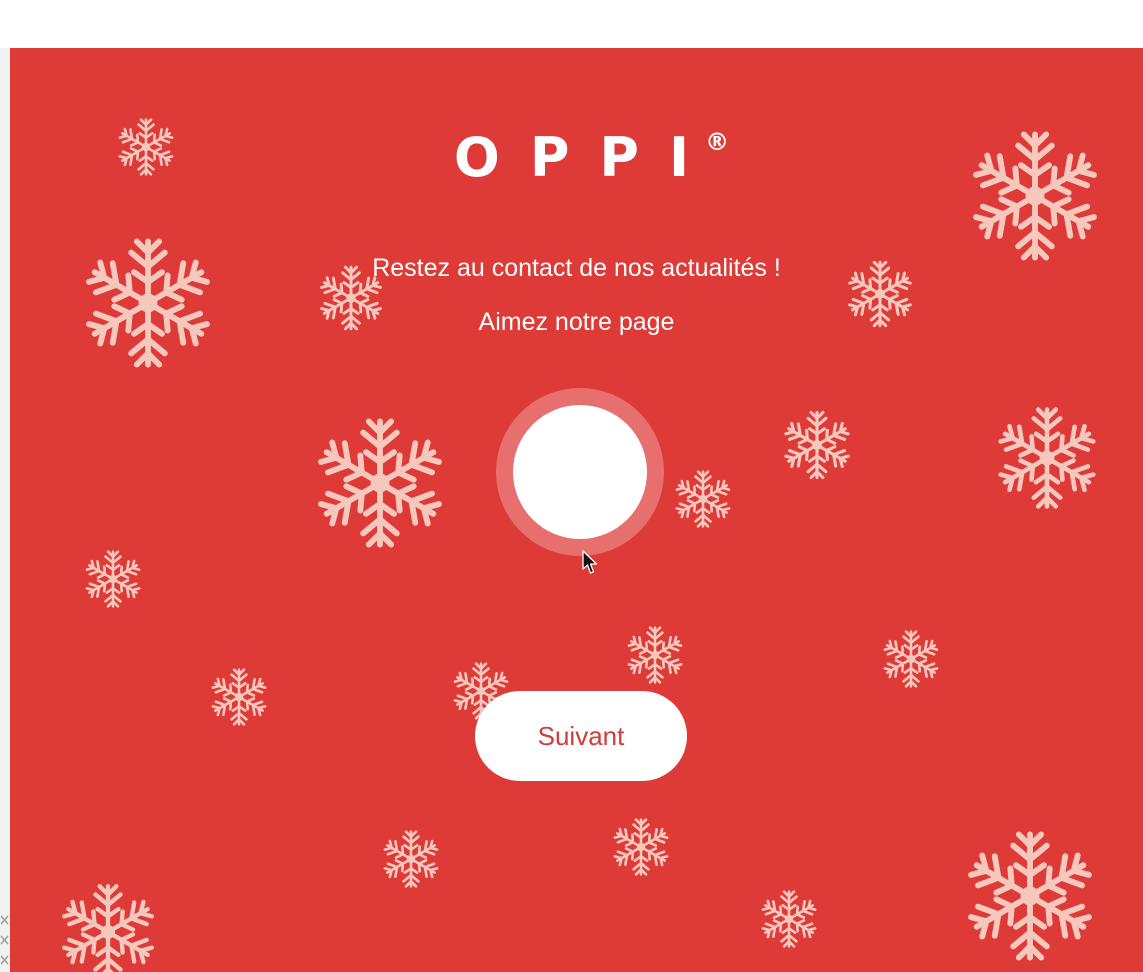 The height and width of the screenshot is (972, 1143). I want to click on page-left-edge, so click(5, 510).